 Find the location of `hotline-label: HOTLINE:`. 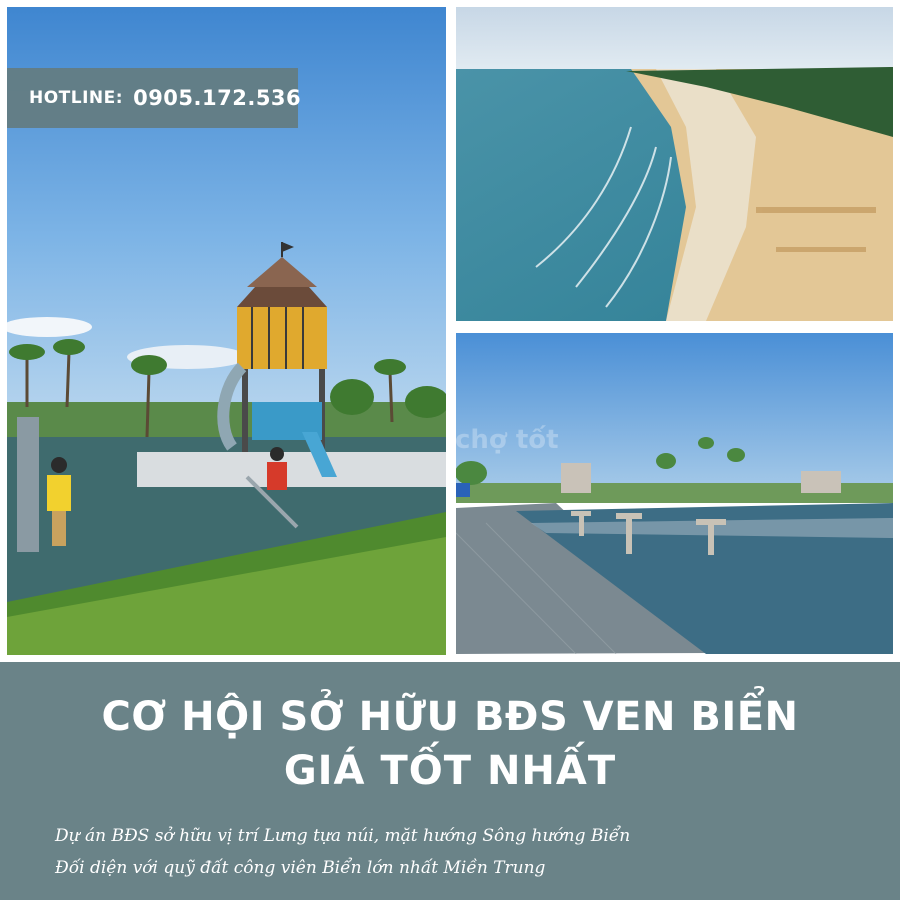

hotline-label: HOTLINE: is located at coordinates (76, 98).